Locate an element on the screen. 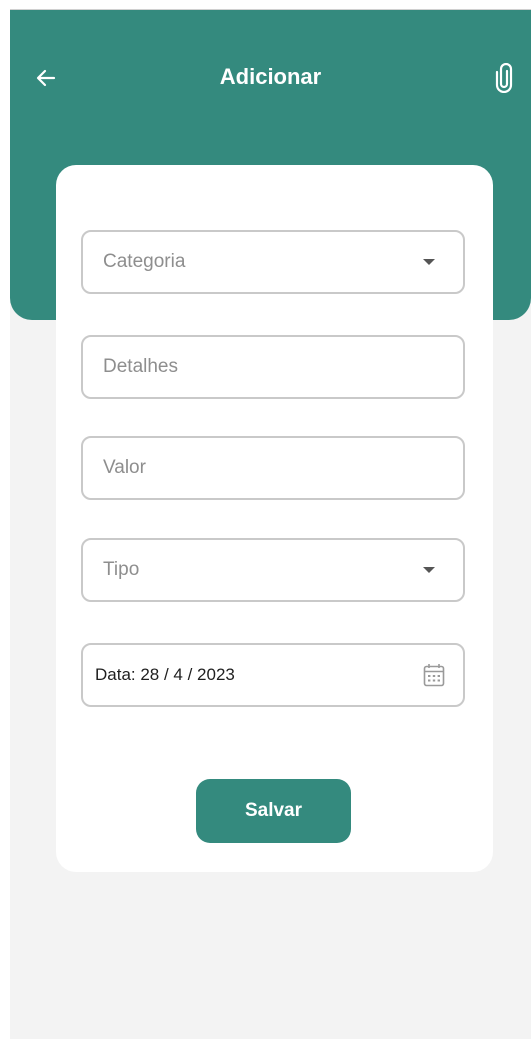 This screenshot has height=1039, width=531. attach-button is located at coordinates (504, 78).